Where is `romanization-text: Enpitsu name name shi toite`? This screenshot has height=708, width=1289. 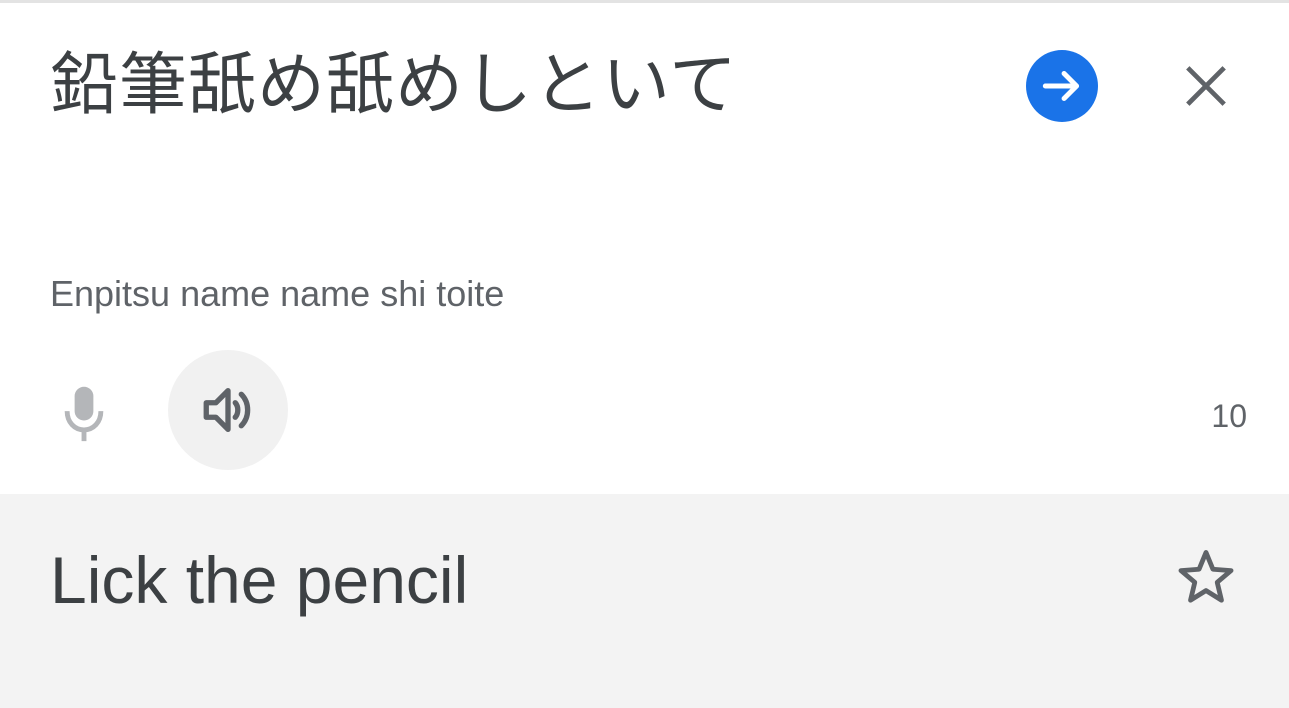
romanization-text: Enpitsu name name shi toite is located at coordinates (277, 293).